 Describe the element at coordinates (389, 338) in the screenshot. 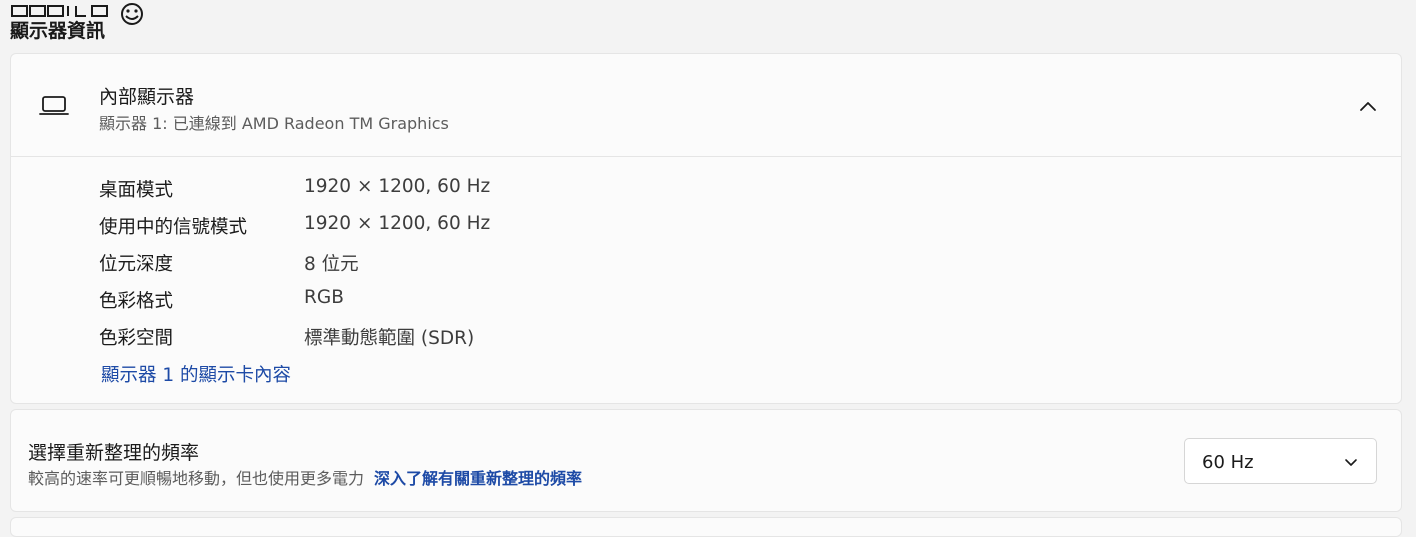

I see `info-value: 標準動態範圍 (SDR)` at that location.